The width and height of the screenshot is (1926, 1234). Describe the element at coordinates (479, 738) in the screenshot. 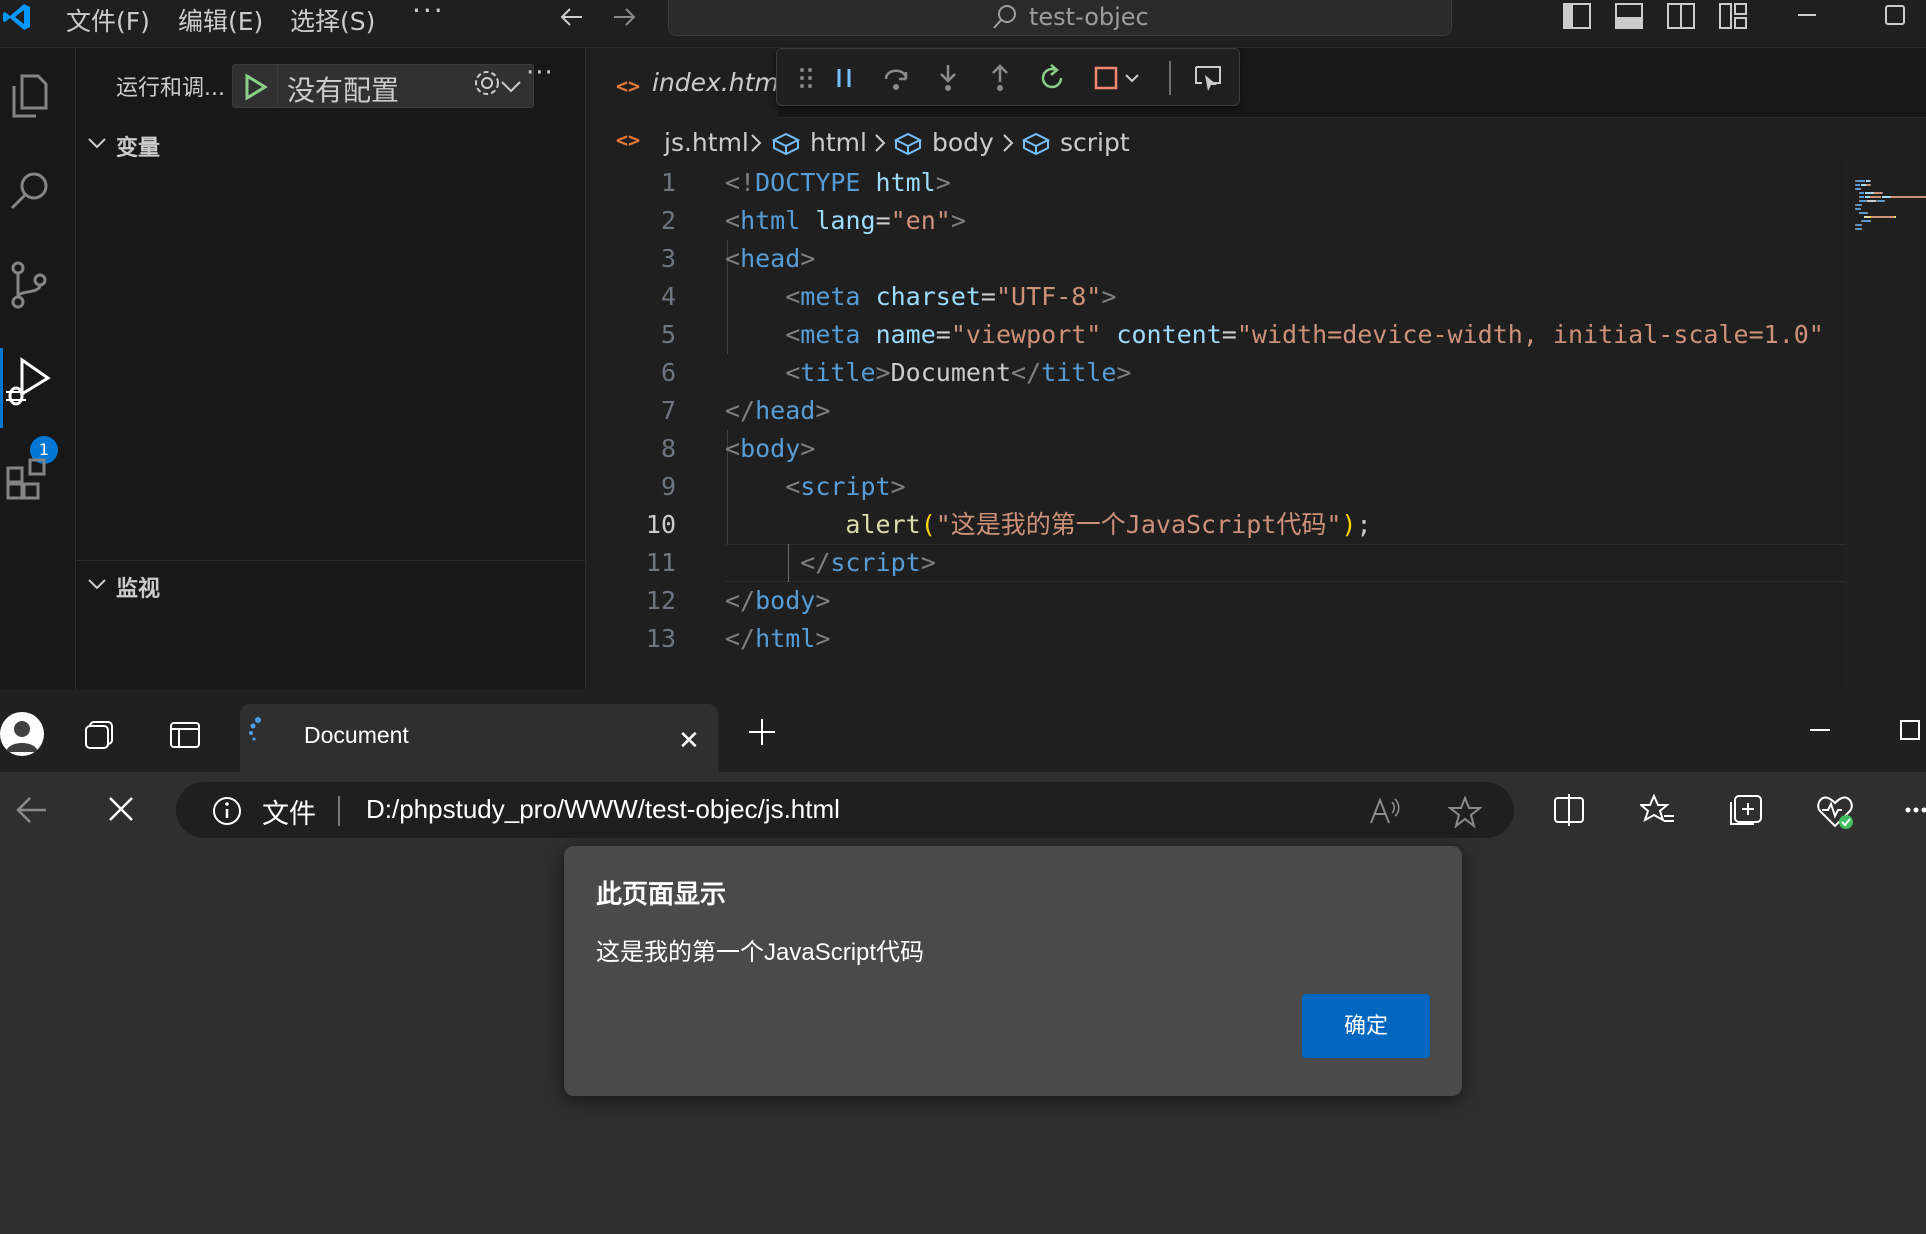

I see `browser-tab-document: Document ✕` at that location.